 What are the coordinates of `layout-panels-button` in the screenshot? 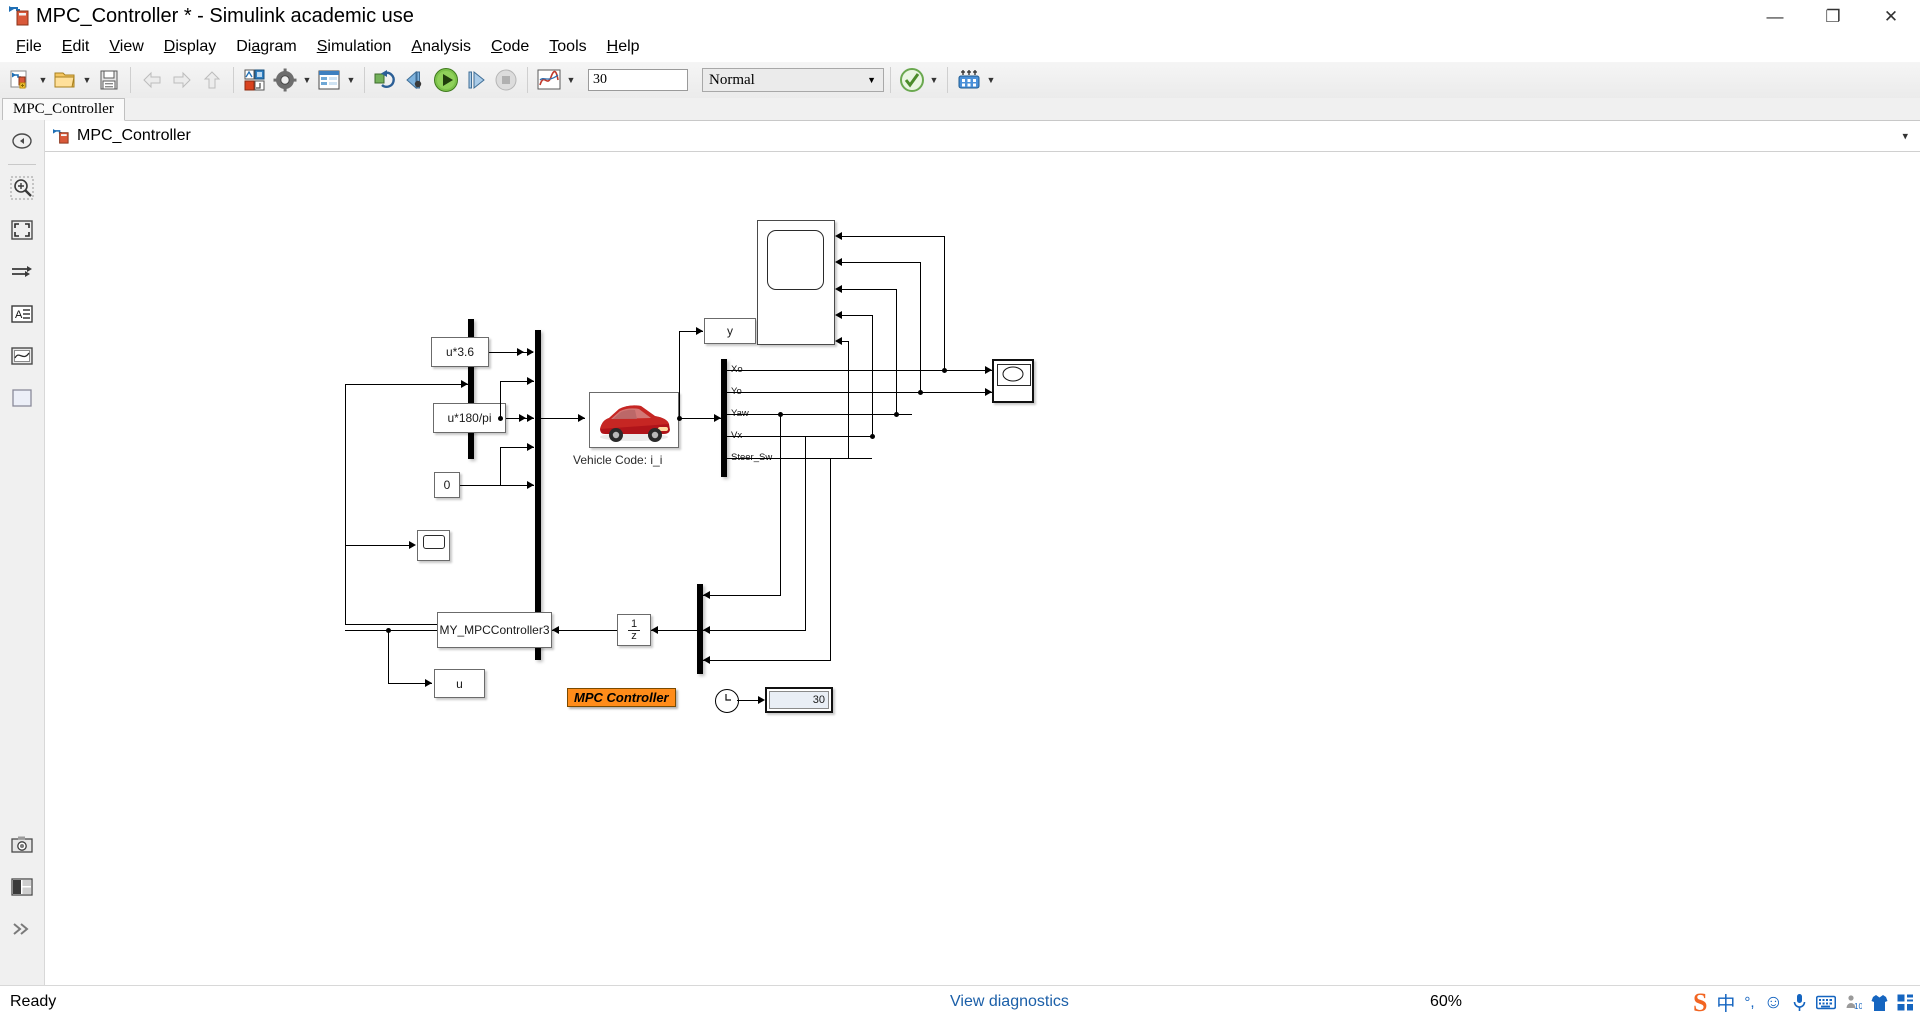 It's located at (22, 887).